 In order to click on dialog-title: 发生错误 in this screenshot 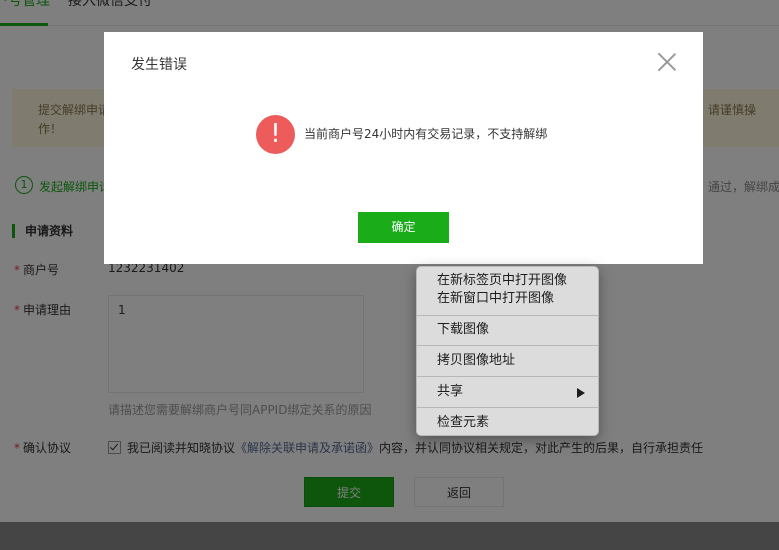, I will do `click(159, 65)`.